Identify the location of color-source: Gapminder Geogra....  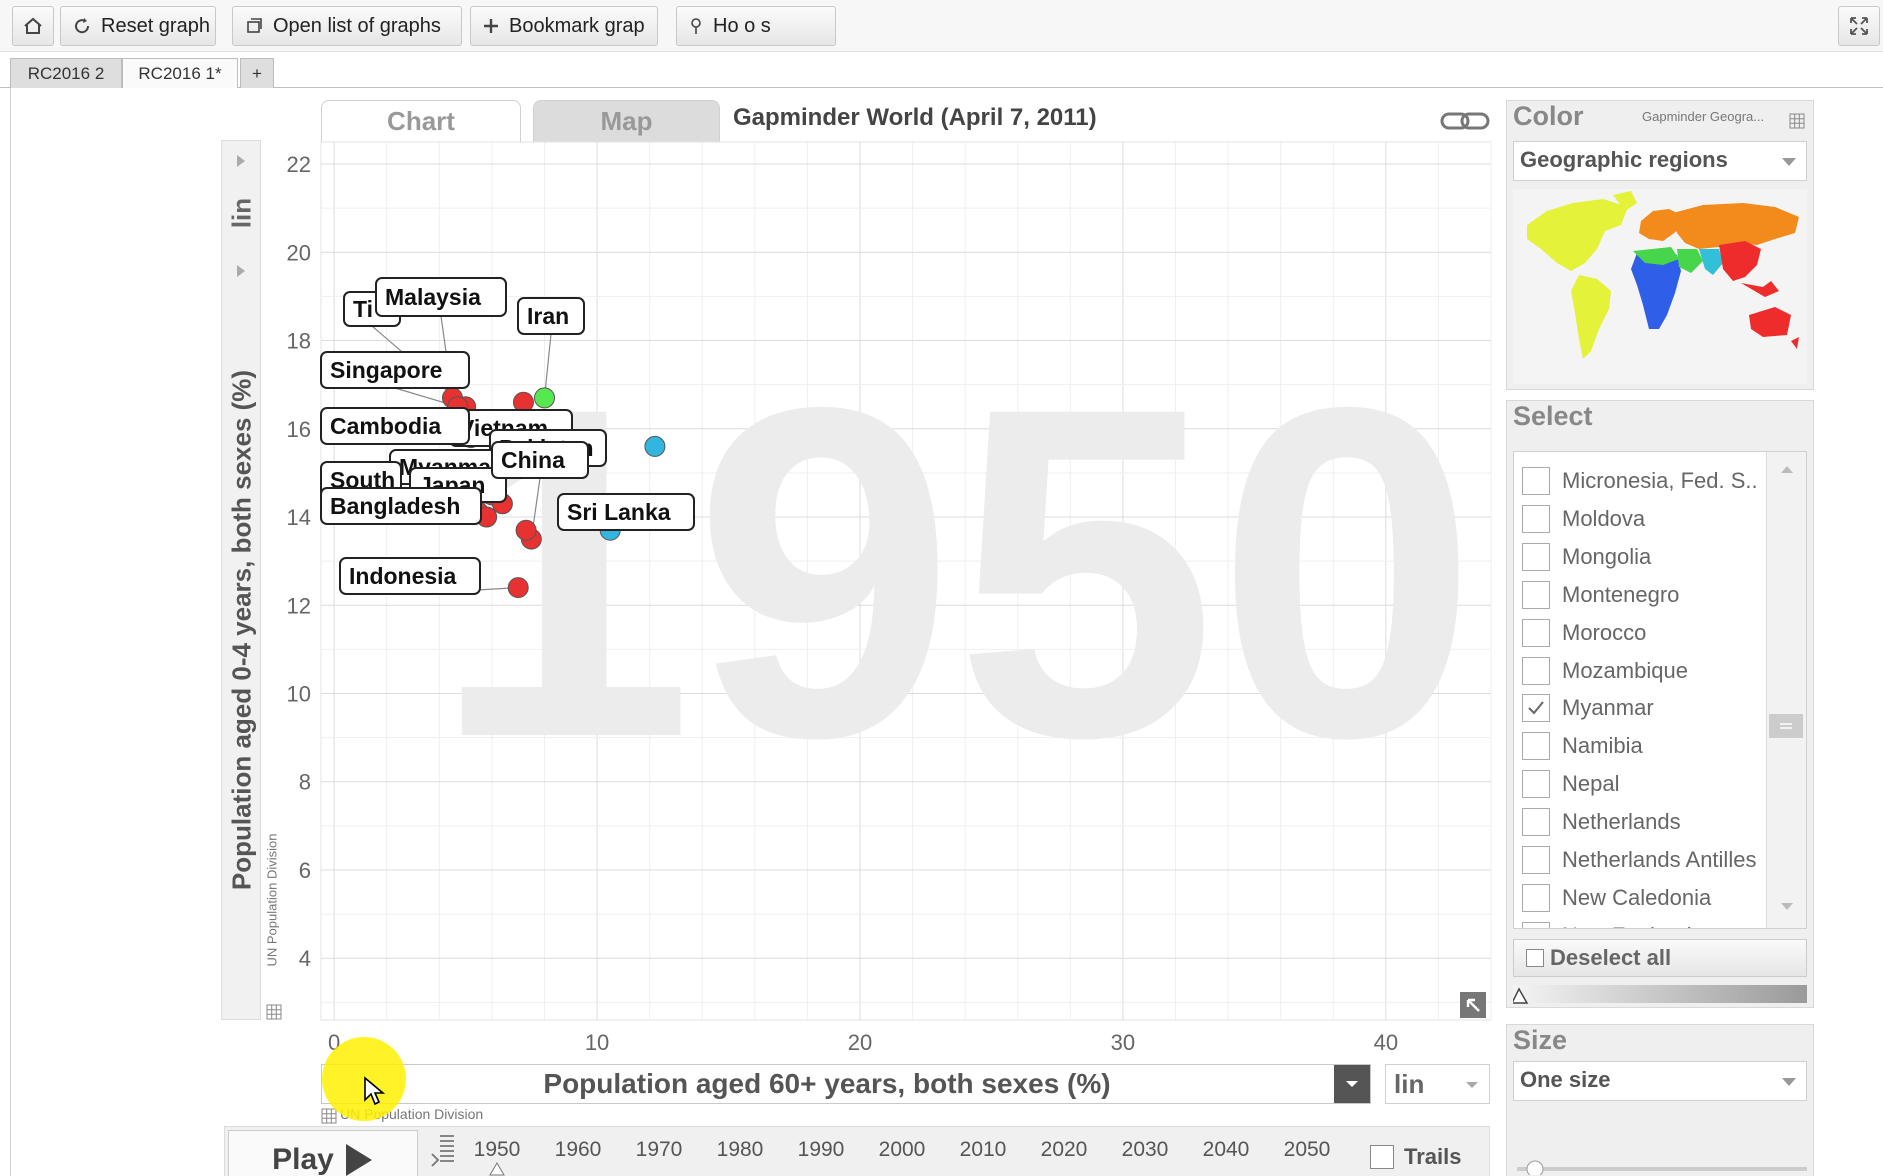
(1703, 116).